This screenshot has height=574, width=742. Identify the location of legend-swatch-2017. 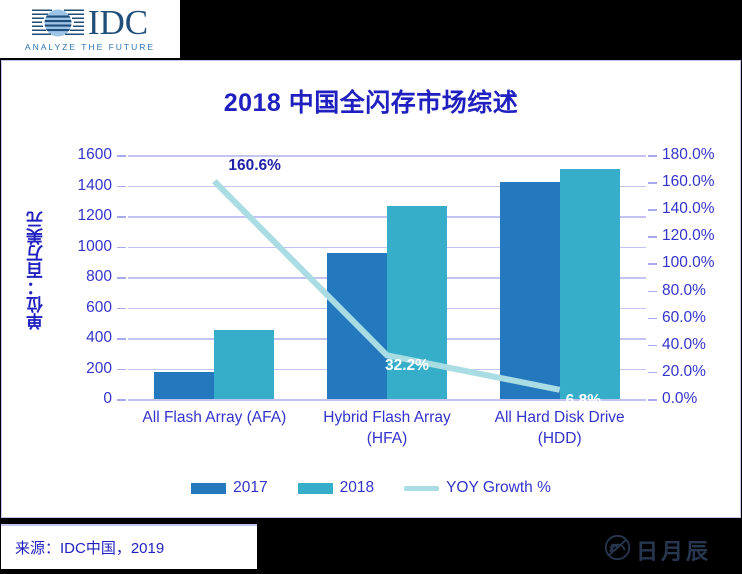
(209, 488).